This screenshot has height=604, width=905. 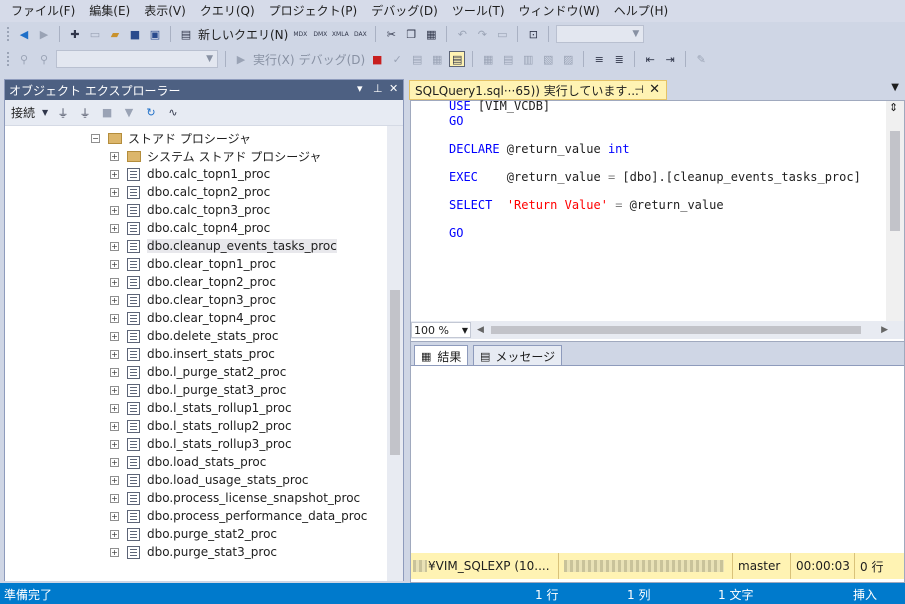 What do you see at coordinates (654, 89) in the screenshot?
I see `close-tab-icon: ✕` at bounding box center [654, 89].